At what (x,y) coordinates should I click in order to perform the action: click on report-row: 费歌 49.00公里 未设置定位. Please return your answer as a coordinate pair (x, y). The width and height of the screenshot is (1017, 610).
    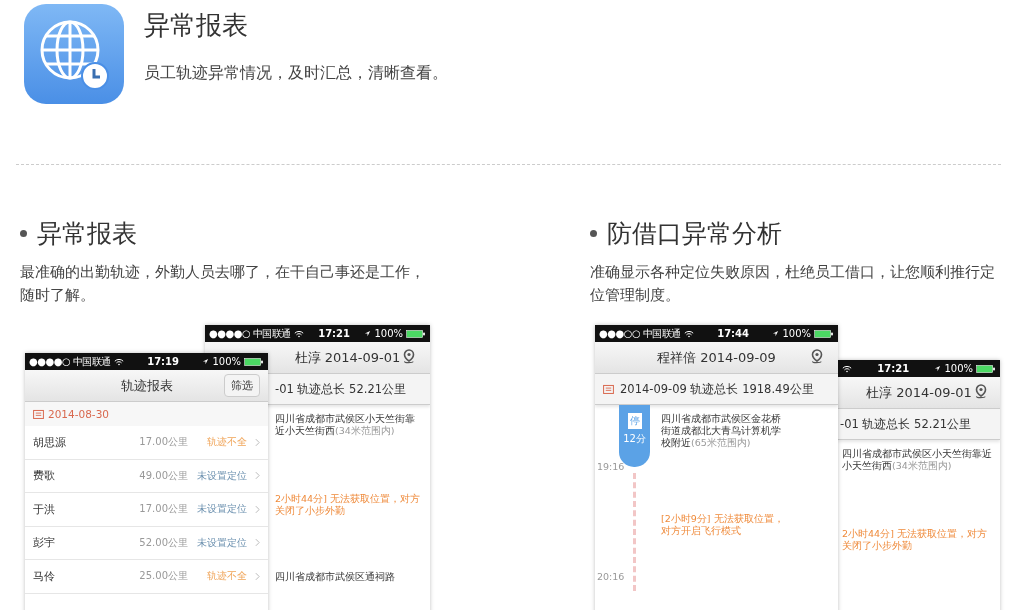
    Looking at the image, I should click on (146, 476).